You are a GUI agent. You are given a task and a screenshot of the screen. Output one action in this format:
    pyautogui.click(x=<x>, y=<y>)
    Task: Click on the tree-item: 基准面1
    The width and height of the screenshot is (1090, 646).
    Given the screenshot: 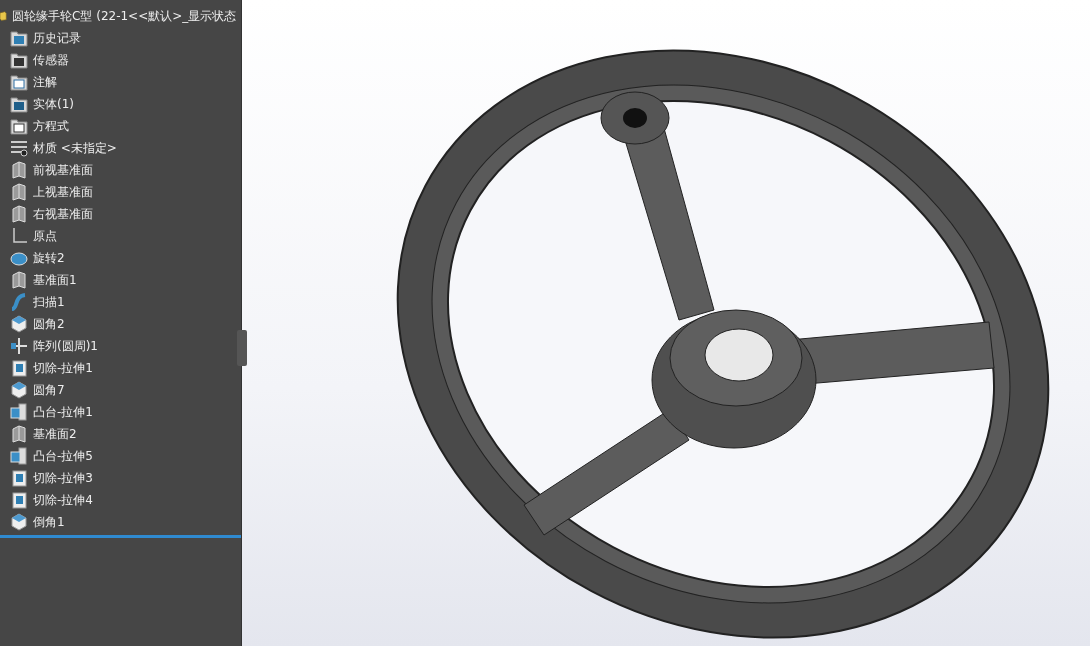 What is the action you would take?
    pyautogui.click(x=120, y=280)
    